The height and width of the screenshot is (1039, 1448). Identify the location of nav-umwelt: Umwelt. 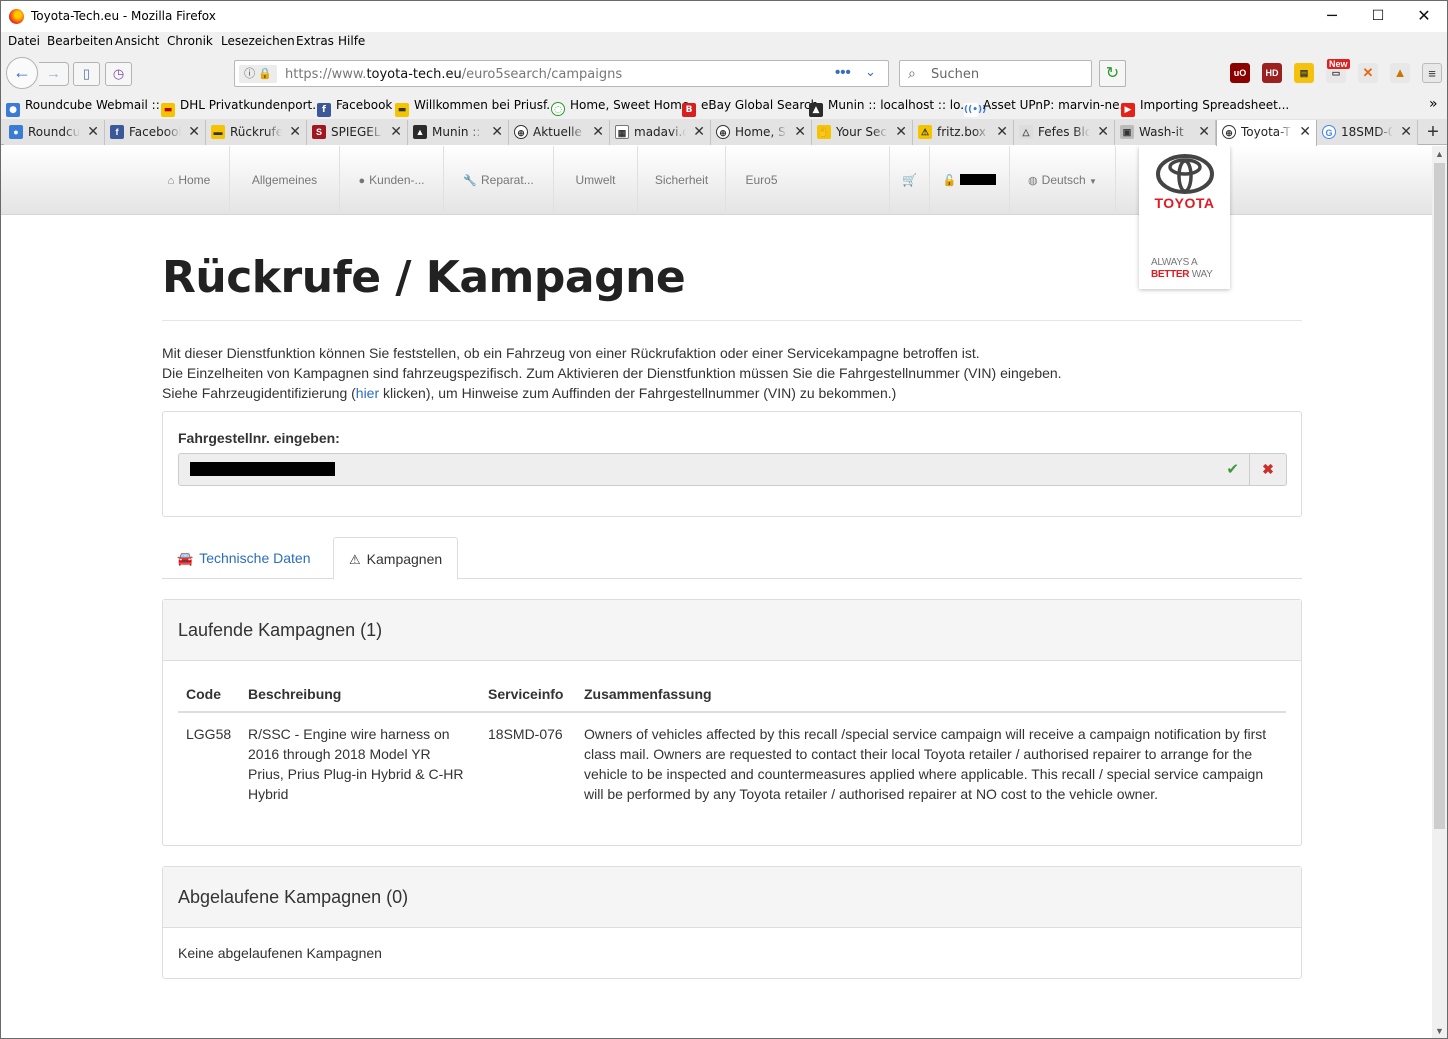
(595, 180).